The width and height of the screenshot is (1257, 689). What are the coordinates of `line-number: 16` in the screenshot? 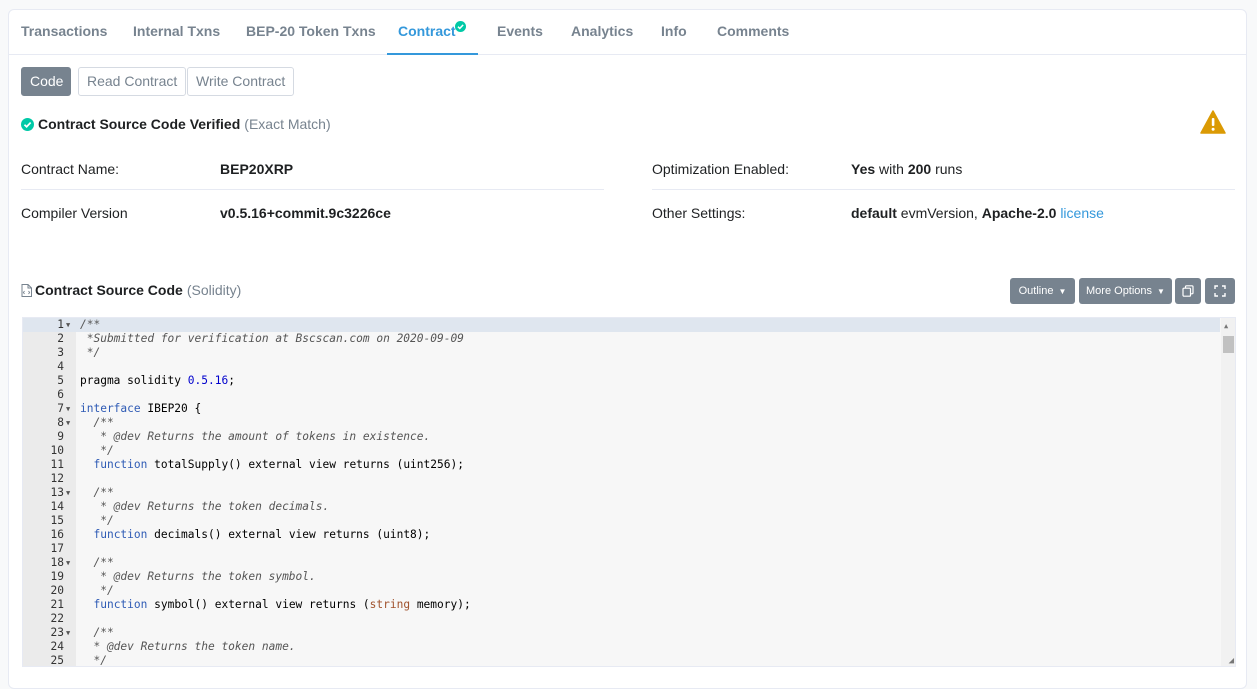 It's located at (57, 534).